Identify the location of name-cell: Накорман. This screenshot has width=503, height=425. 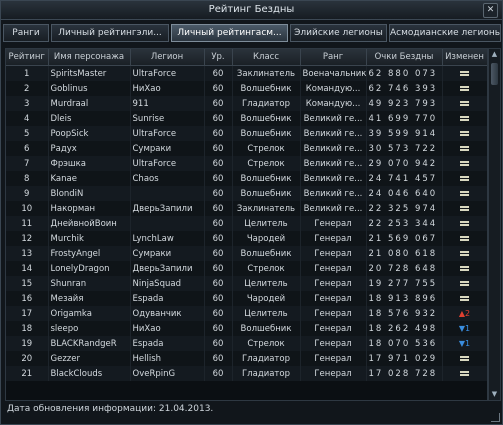
(89, 208).